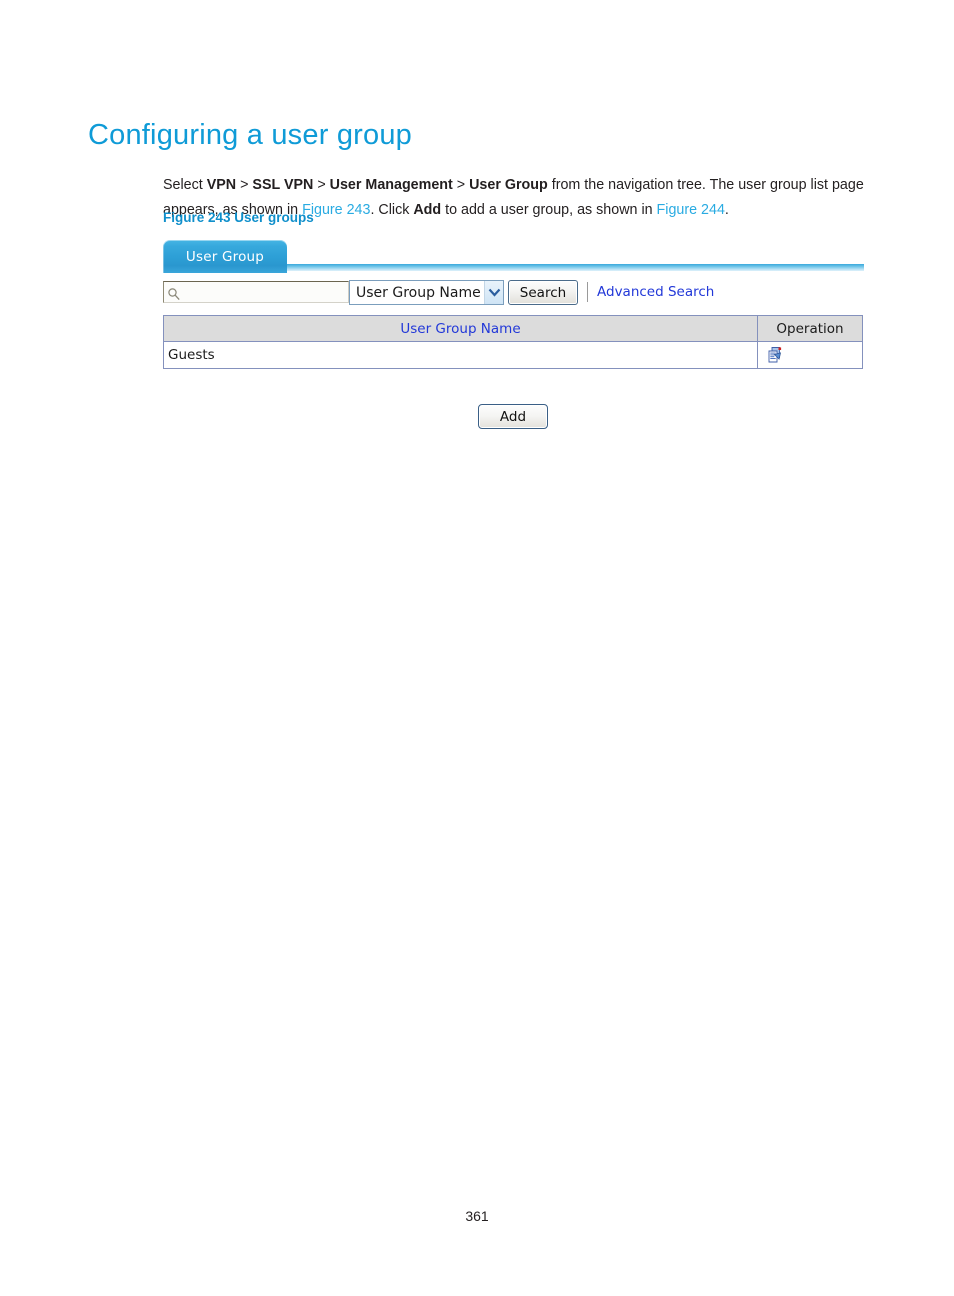 Image resolution: width=954 pixels, height=1296 pixels. Describe the element at coordinates (513, 416) in the screenshot. I see `add-button: Add` at that location.